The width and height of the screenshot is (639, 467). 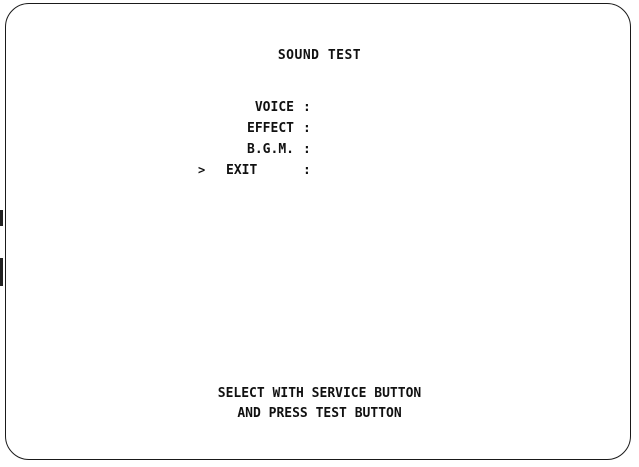 What do you see at coordinates (274, 107) in the screenshot?
I see `menu-item-label: VOICE` at bounding box center [274, 107].